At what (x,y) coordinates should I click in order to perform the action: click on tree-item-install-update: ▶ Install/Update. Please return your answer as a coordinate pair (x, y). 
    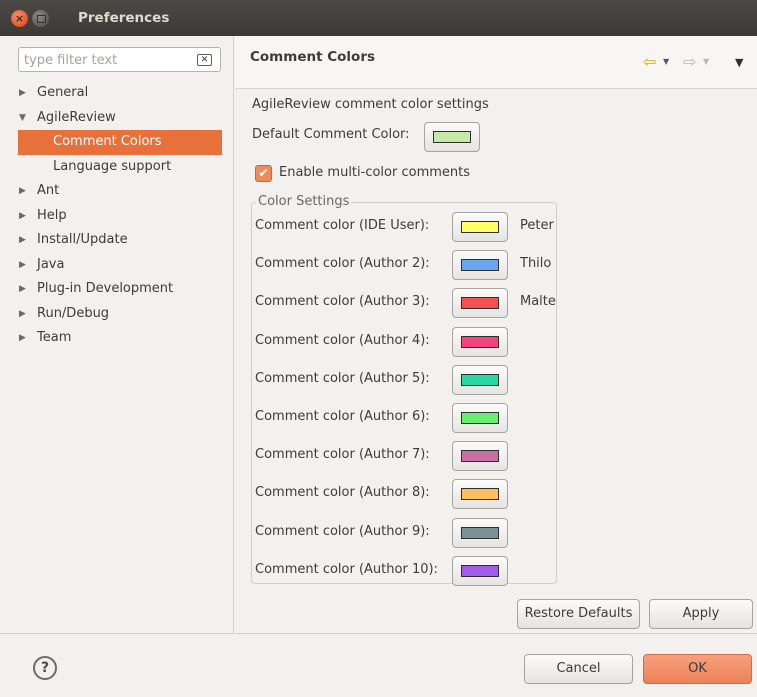
    Looking at the image, I should click on (117, 240).